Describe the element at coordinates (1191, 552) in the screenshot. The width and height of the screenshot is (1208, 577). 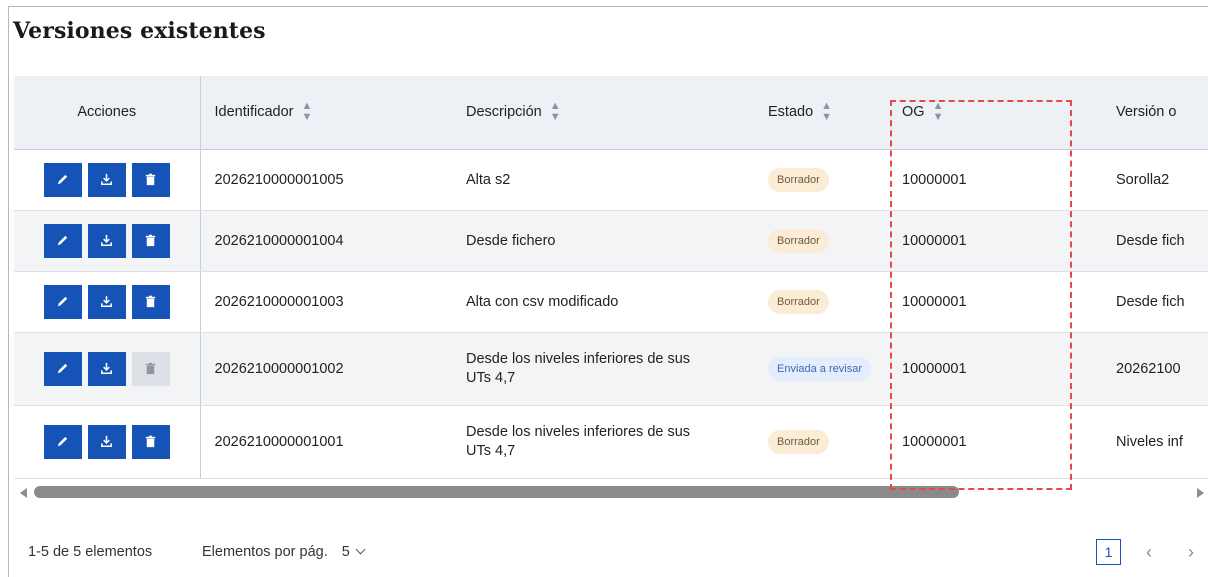
I see `next-page-button: ›` at that location.